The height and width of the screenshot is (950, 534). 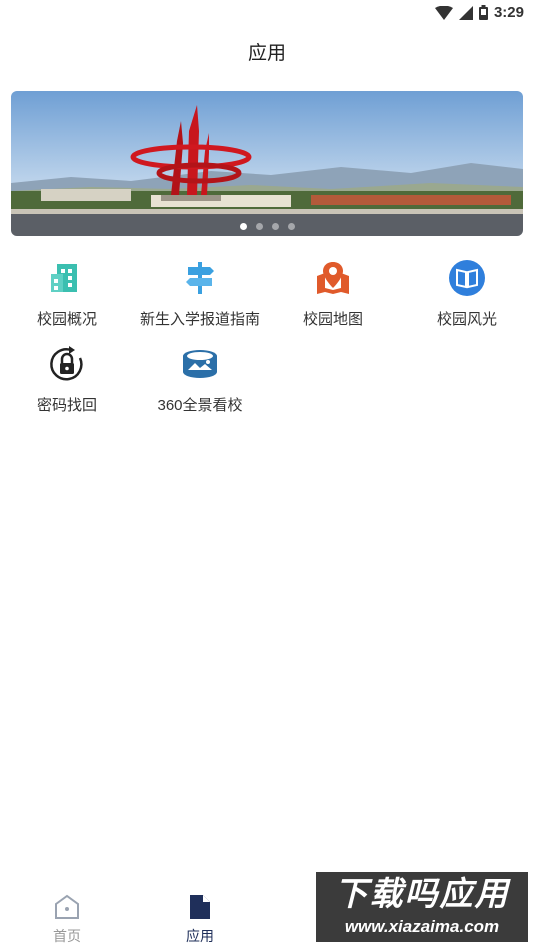 I want to click on home-icon, so click(x=67, y=907).